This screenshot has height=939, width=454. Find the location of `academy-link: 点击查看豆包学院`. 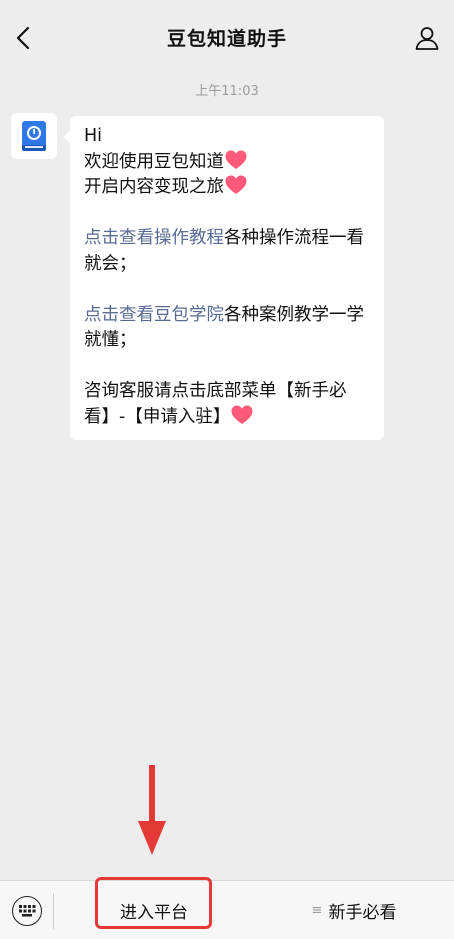

academy-link: 点击查看豆包学院 is located at coordinates (154, 315).